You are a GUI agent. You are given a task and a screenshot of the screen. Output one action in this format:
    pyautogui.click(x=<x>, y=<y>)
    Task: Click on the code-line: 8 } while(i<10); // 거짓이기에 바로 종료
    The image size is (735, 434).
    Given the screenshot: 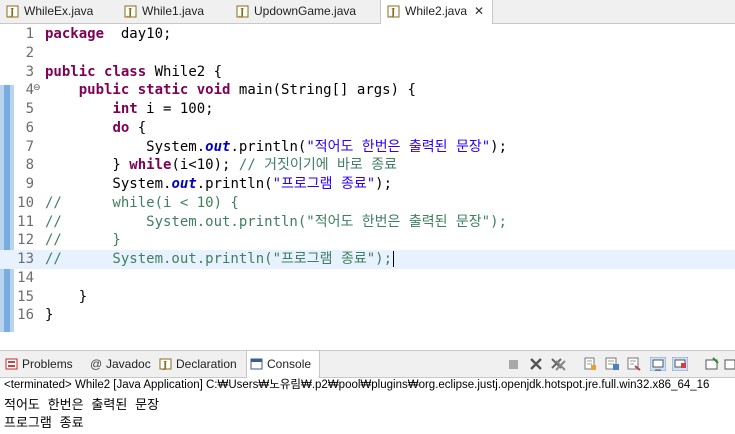 What is the action you would take?
    pyautogui.click(x=367, y=165)
    